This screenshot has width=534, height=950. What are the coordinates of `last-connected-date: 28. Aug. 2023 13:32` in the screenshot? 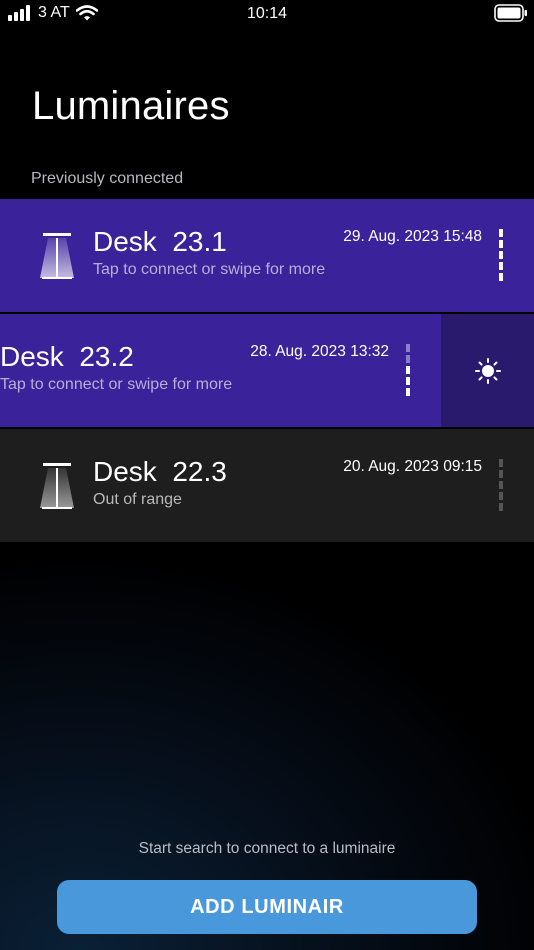 It's located at (319, 351).